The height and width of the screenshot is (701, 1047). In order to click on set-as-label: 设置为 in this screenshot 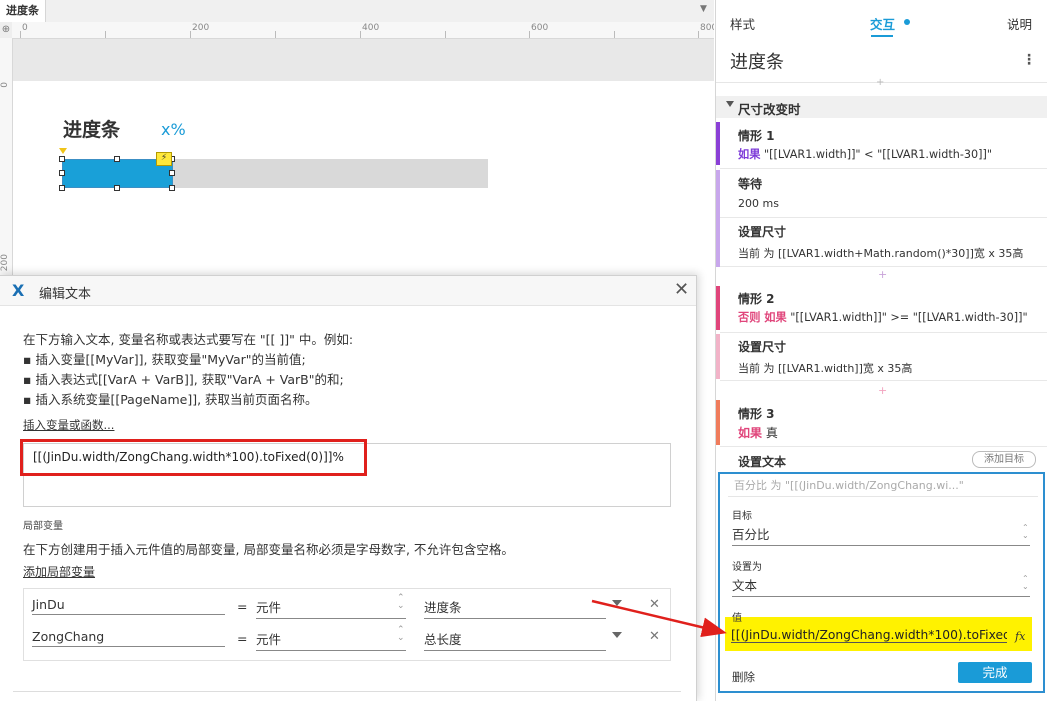, I will do `click(747, 567)`.